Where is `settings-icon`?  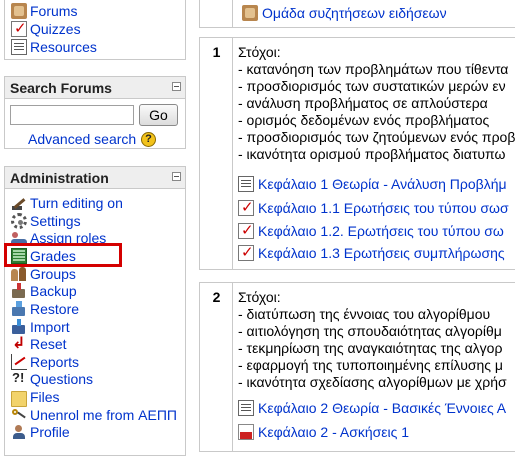 settings-icon is located at coordinates (19, 221).